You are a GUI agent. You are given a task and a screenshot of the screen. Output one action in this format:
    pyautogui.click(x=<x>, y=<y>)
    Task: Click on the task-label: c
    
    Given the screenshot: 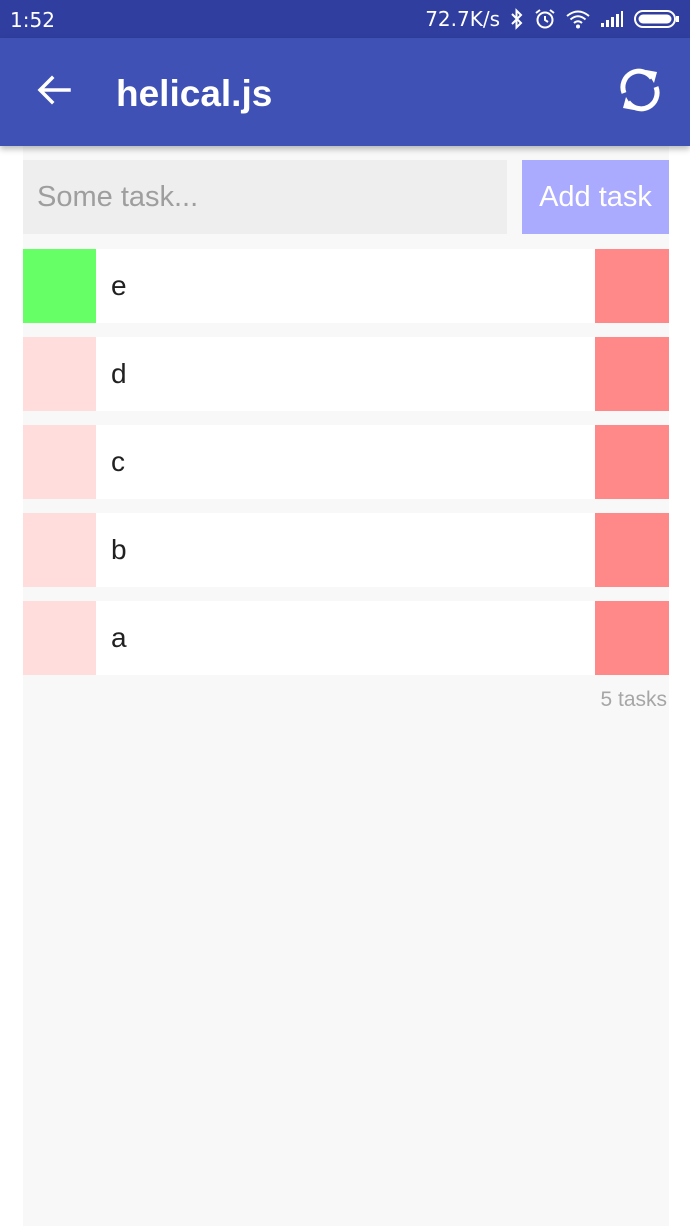 What is the action you would take?
    pyautogui.click(x=118, y=462)
    